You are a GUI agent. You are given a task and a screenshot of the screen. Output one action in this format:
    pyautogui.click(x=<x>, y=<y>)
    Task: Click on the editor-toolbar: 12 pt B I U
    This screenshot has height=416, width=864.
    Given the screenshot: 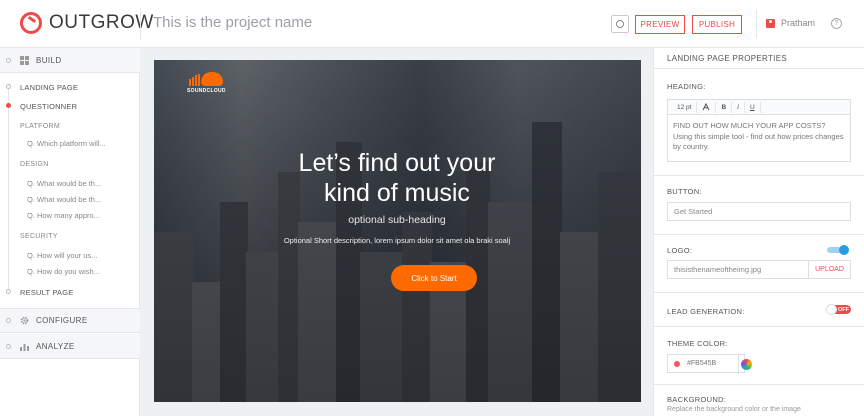 What is the action you would take?
    pyautogui.click(x=759, y=107)
    